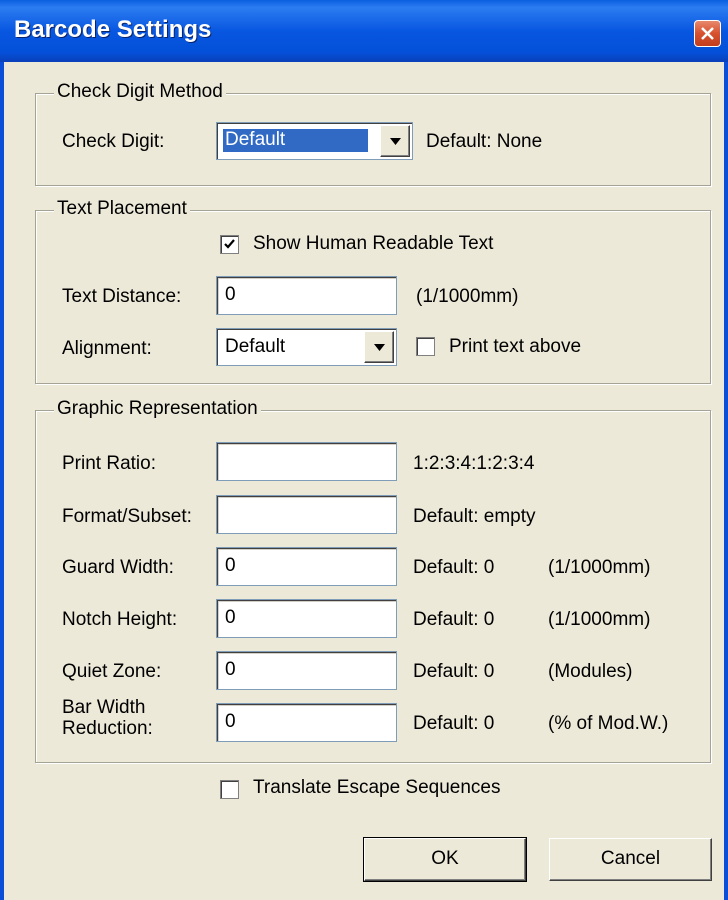  I want to click on bar-width-reduction-label-line2: Reduction:, so click(107, 728).